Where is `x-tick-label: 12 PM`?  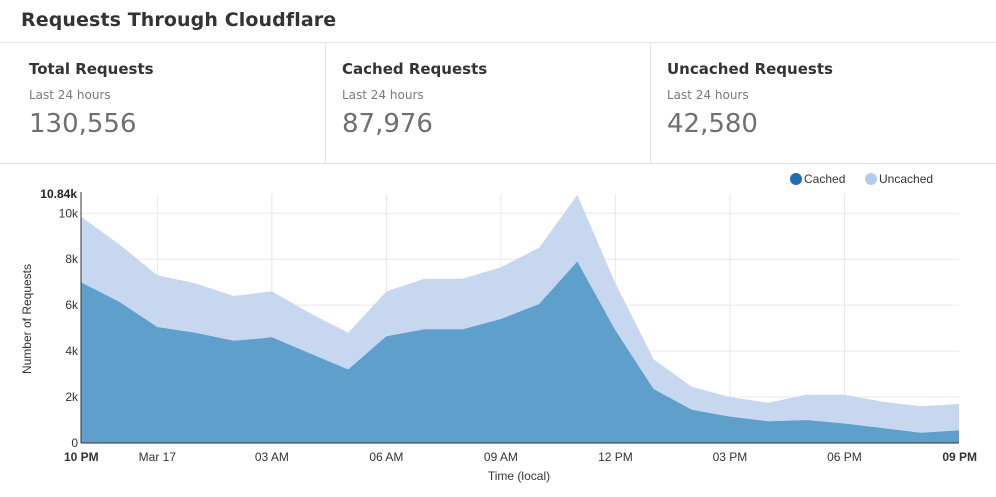
x-tick-label: 12 PM is located at coordinates (615, 457).